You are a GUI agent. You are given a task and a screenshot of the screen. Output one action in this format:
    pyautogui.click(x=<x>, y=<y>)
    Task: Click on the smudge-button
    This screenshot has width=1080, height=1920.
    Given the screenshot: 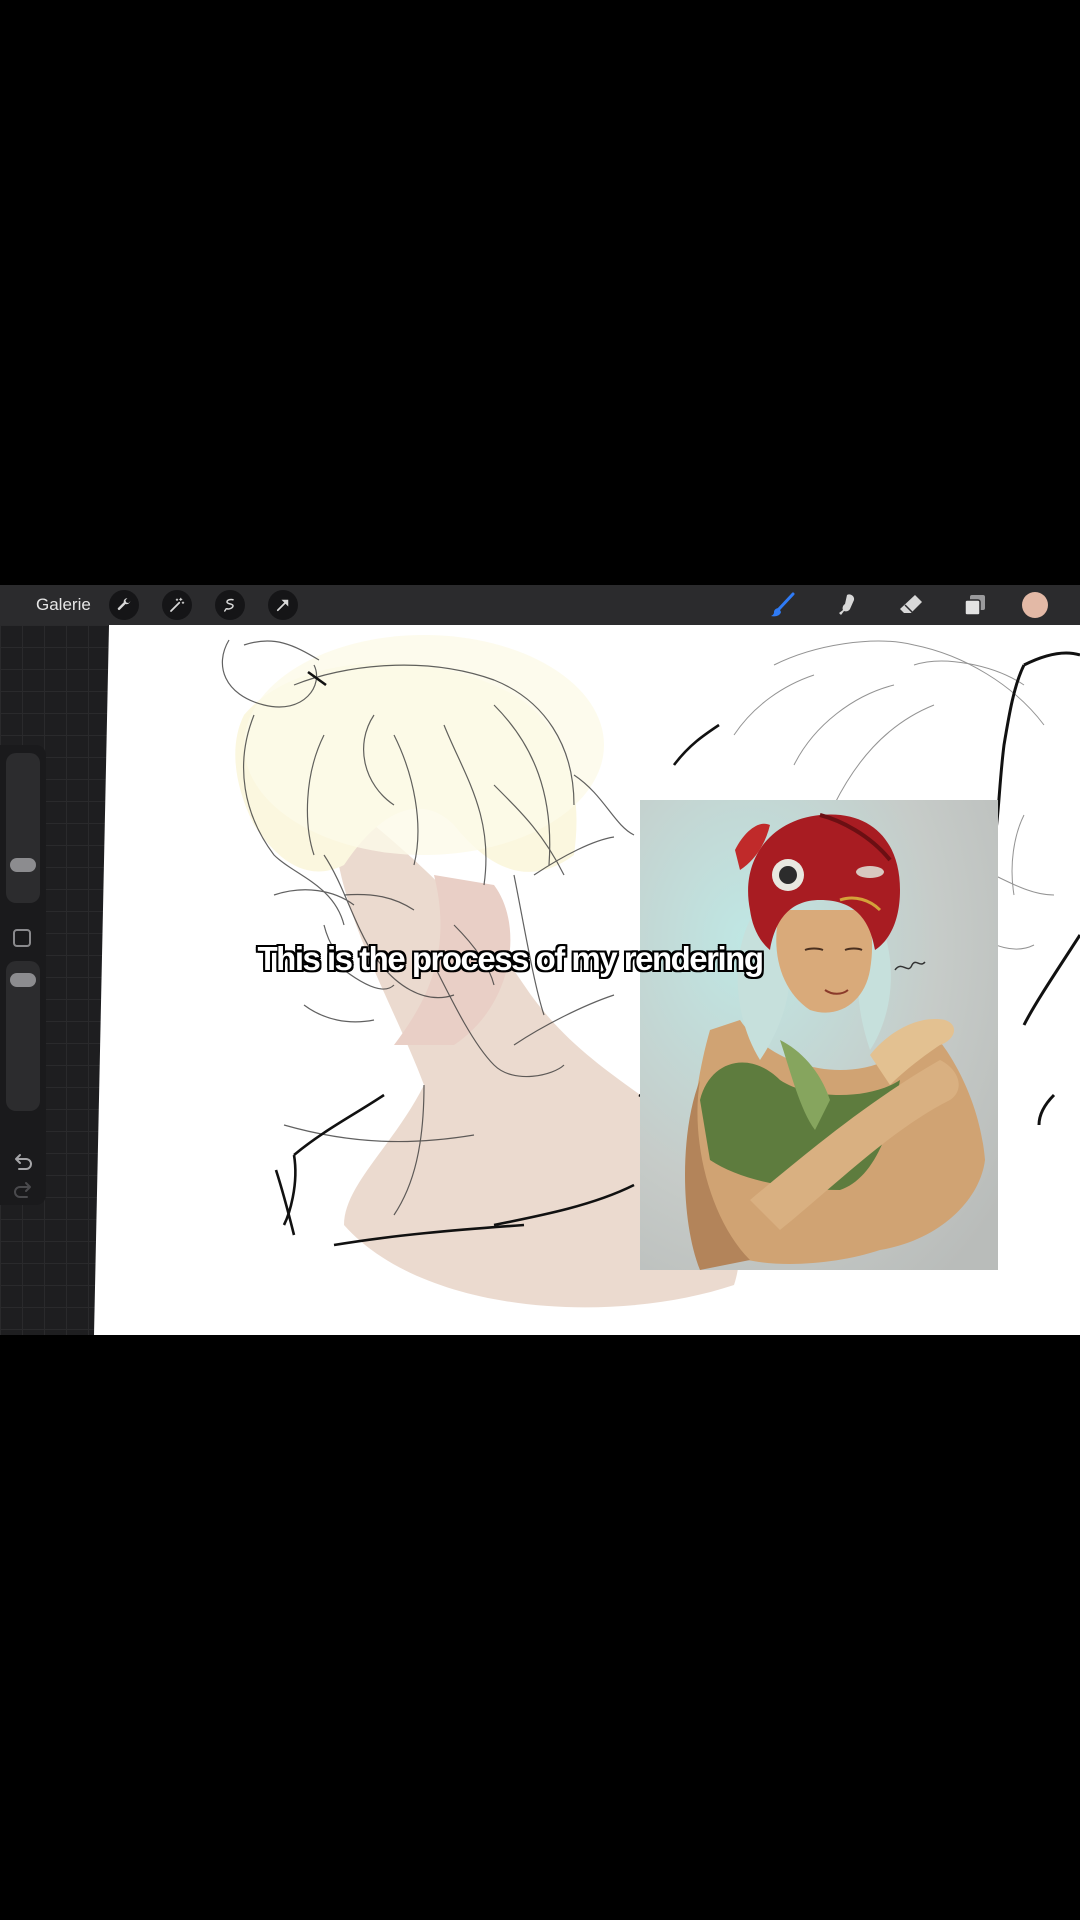 What is the action you would take?
    pyautogui.click(x=847, y=605)
    